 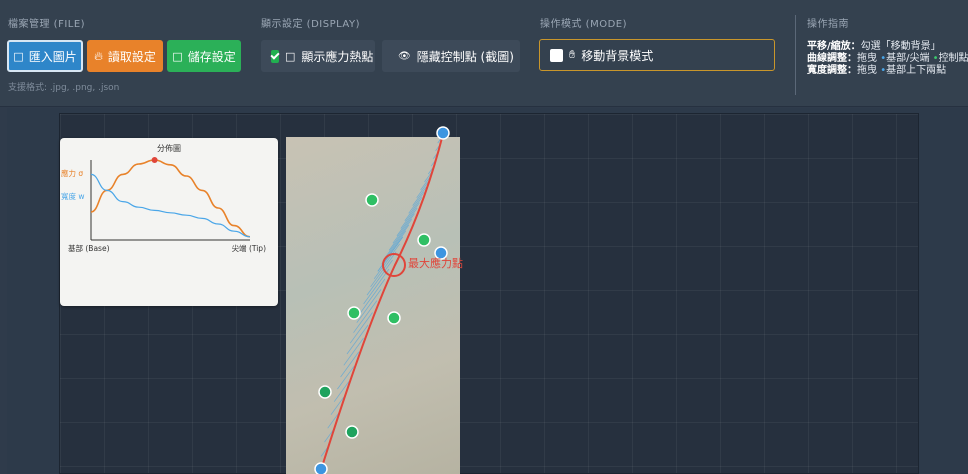 I want to click on hide-points-toggle: 👁︎ 隱藏控制點 (截圖), so click(x=451, y=56).